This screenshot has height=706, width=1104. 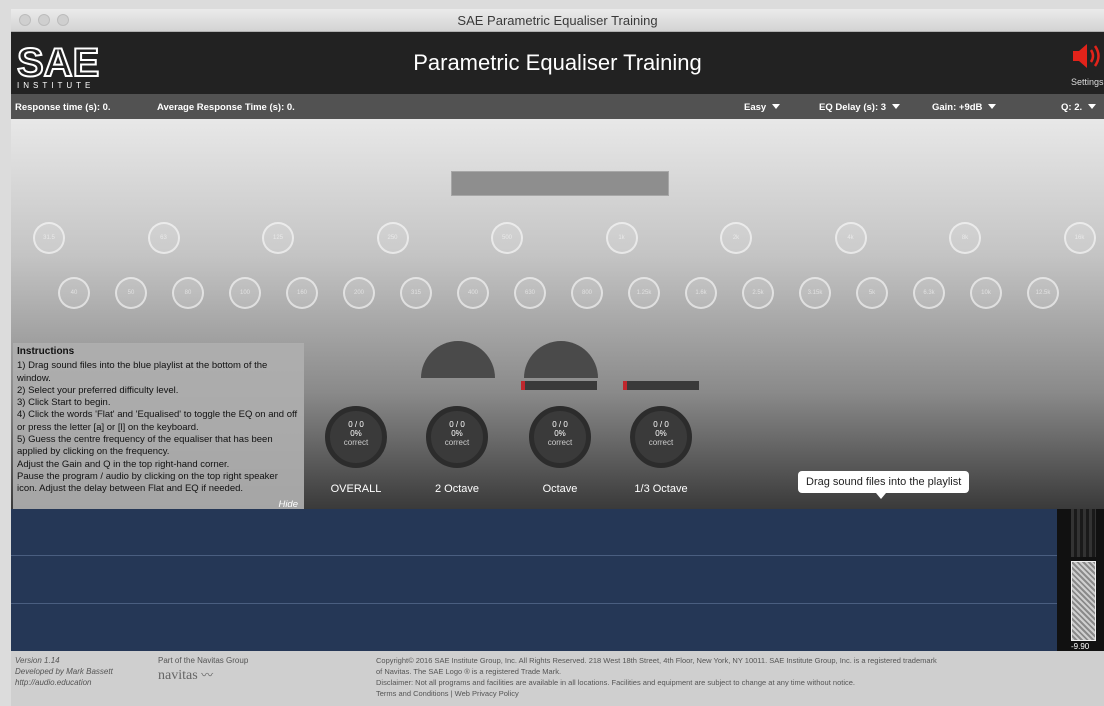 What do you see at coordinates (302, 293) in the screenshot?
I see `freq-button-160: 160` at bounding box center [302, 293].